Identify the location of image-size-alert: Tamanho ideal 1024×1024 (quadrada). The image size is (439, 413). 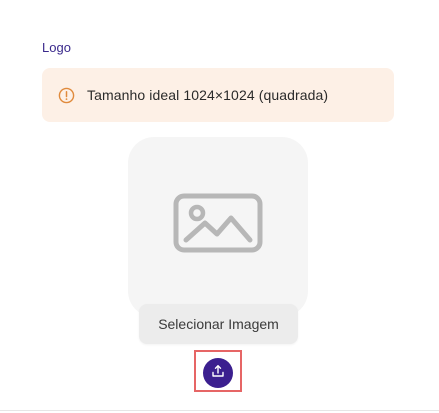
(218, 95).